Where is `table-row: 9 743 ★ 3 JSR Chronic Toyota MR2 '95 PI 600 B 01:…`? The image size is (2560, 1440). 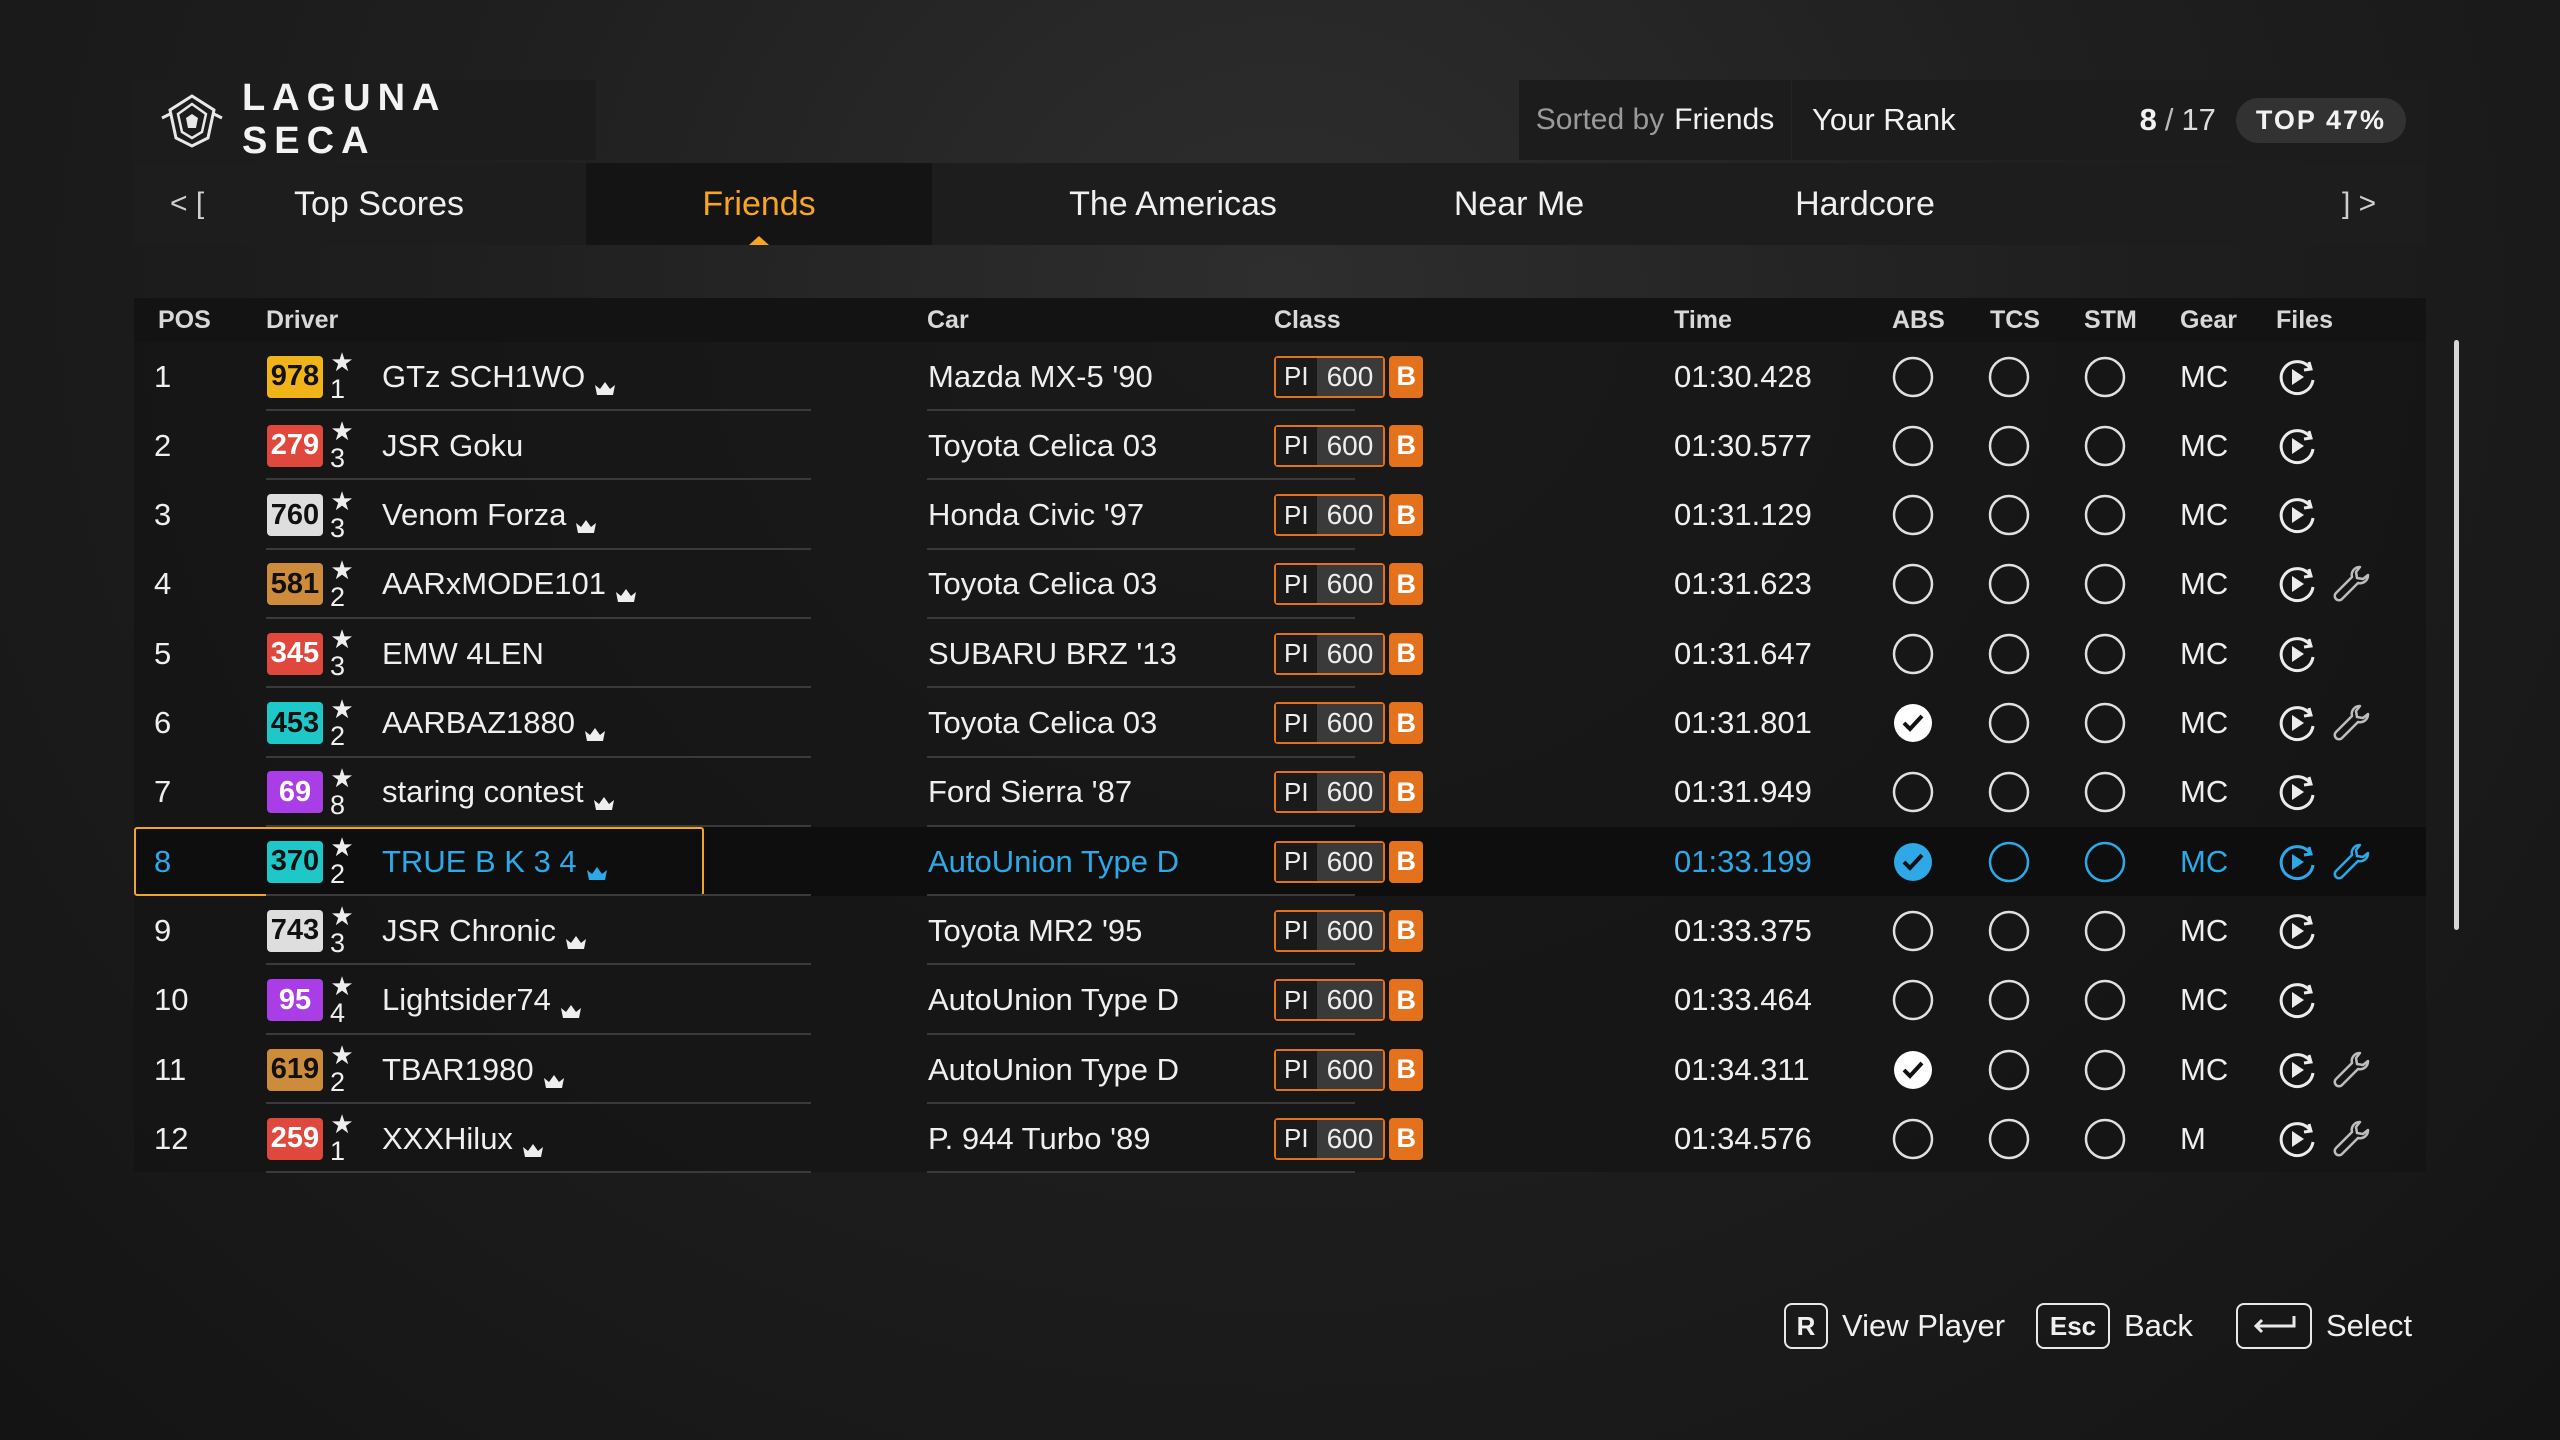 table-row: 9 743 ★ 3 JSR Chronic Toyota MR2 '95 PI 600 B 01:… is located at coordinates (1280, 931).